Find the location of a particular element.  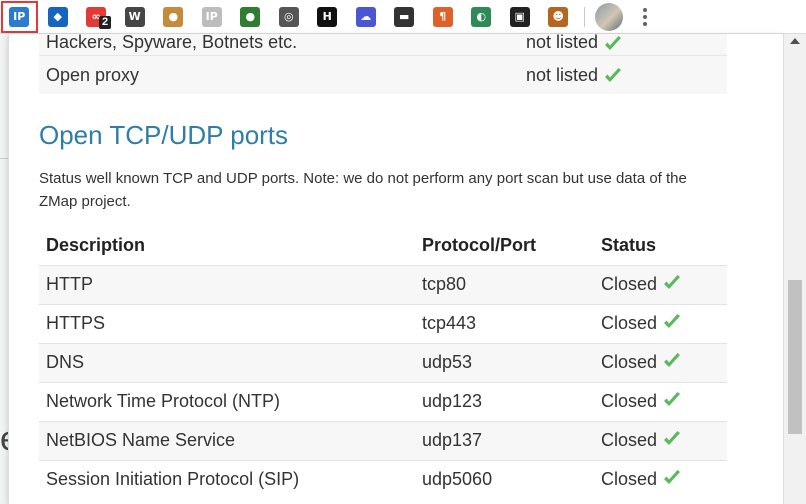

ip-info-extension-icon: IP is located at coordinates (19, 16).